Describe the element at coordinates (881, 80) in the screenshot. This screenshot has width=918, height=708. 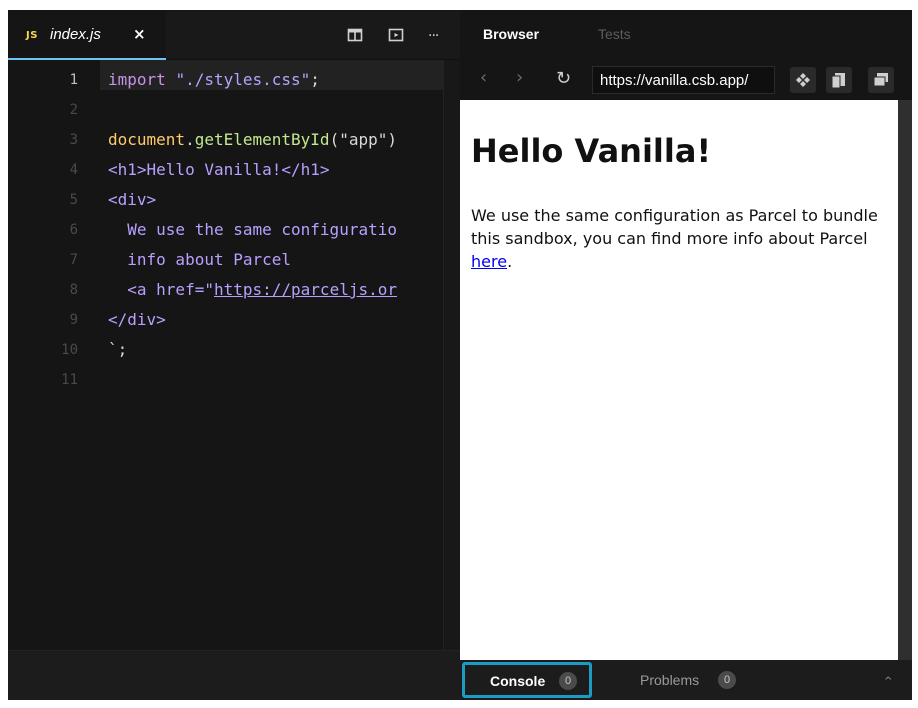
I see `open-new-window-icon` at that location.